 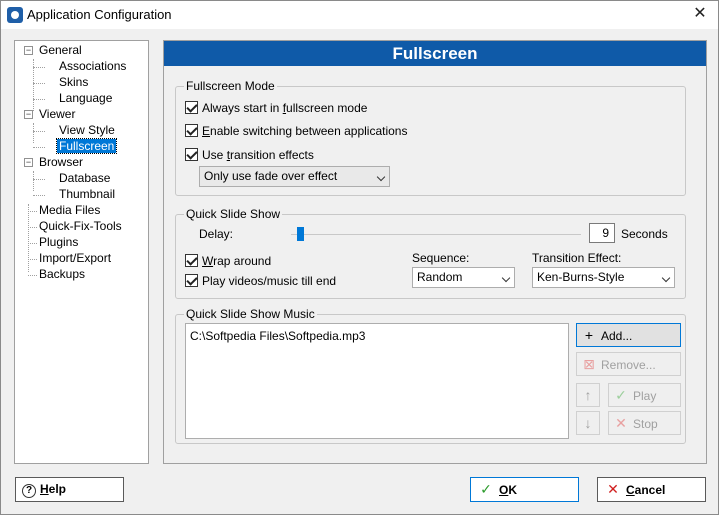 What do you see at coordinates (99, 14) in the screenshot?
I see `window-title: Application Configuration` at bounding box center [99, 14].